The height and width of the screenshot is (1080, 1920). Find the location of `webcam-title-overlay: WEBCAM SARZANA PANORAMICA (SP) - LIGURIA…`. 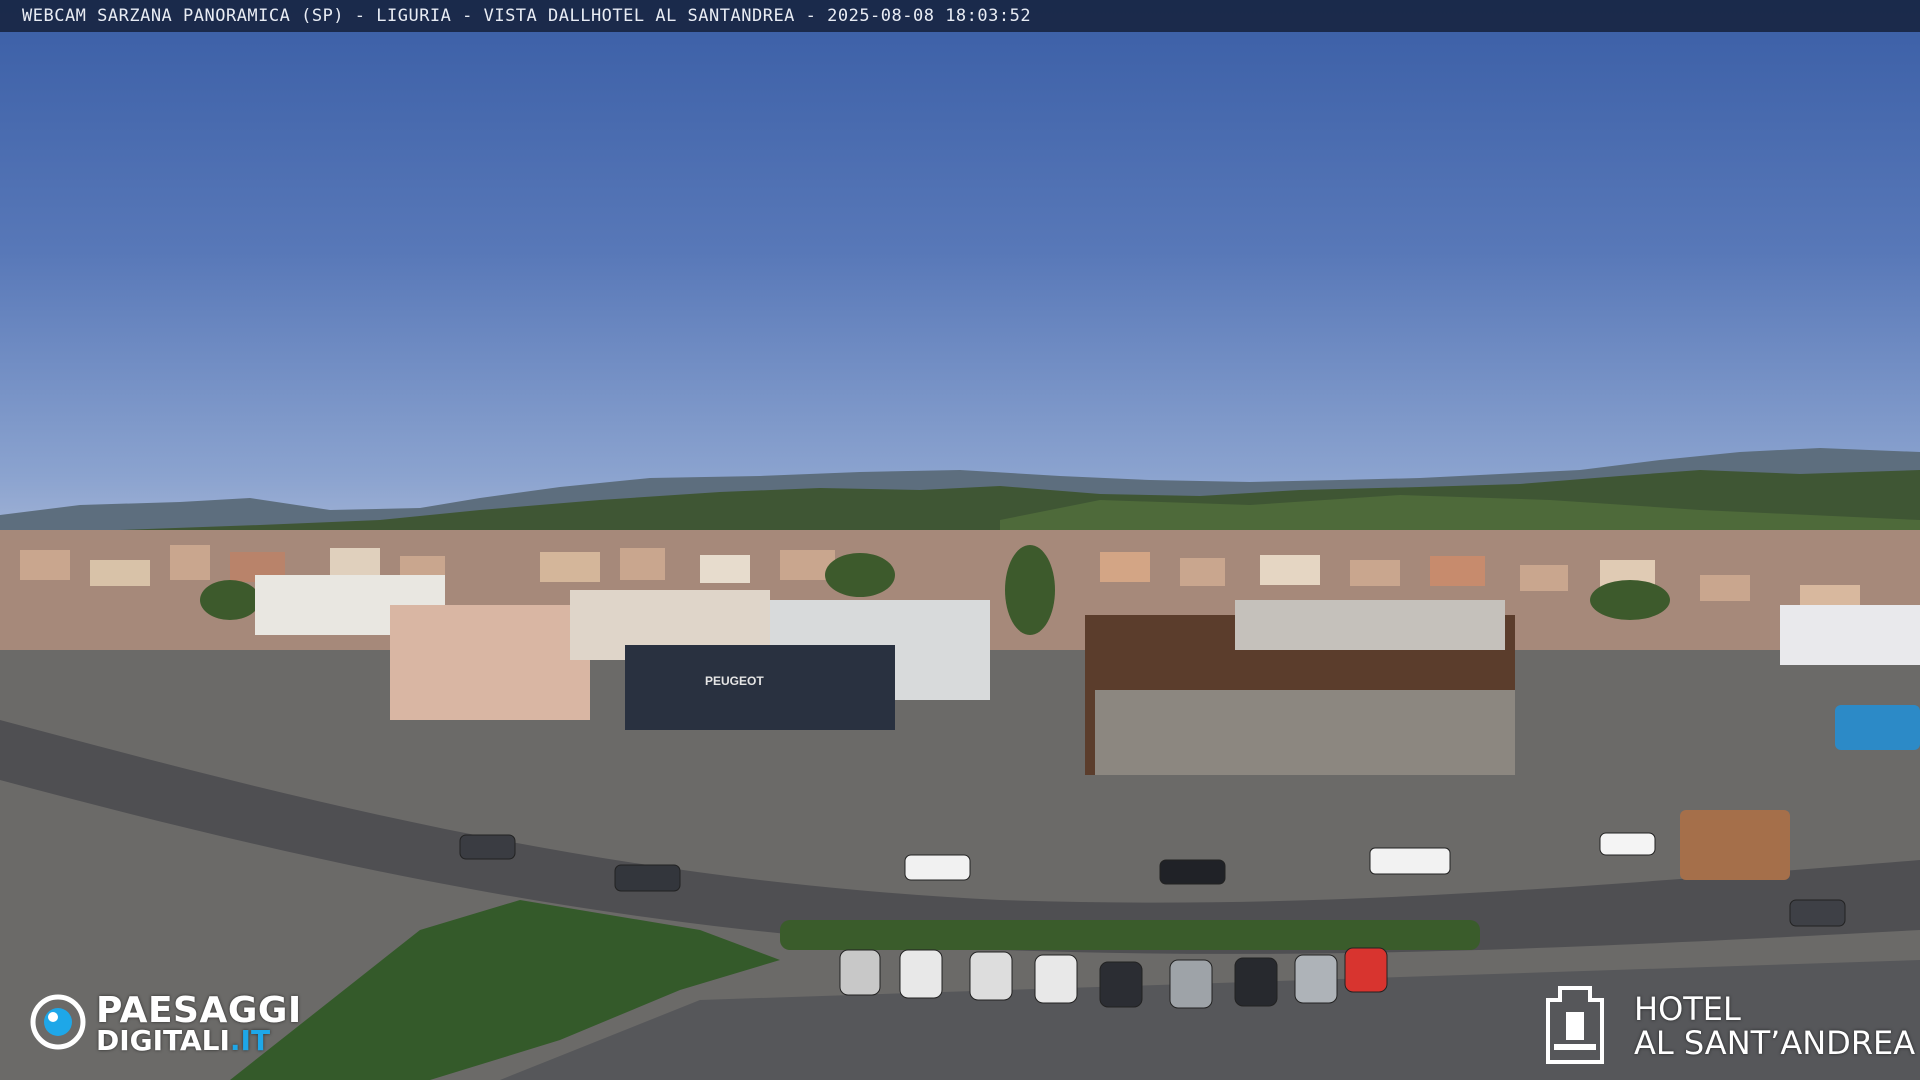

webcam-title-overlay: WEBCAM SARZANA PANORAMICA (SP) - LIGURIA… is located at coordinates (960, 16).